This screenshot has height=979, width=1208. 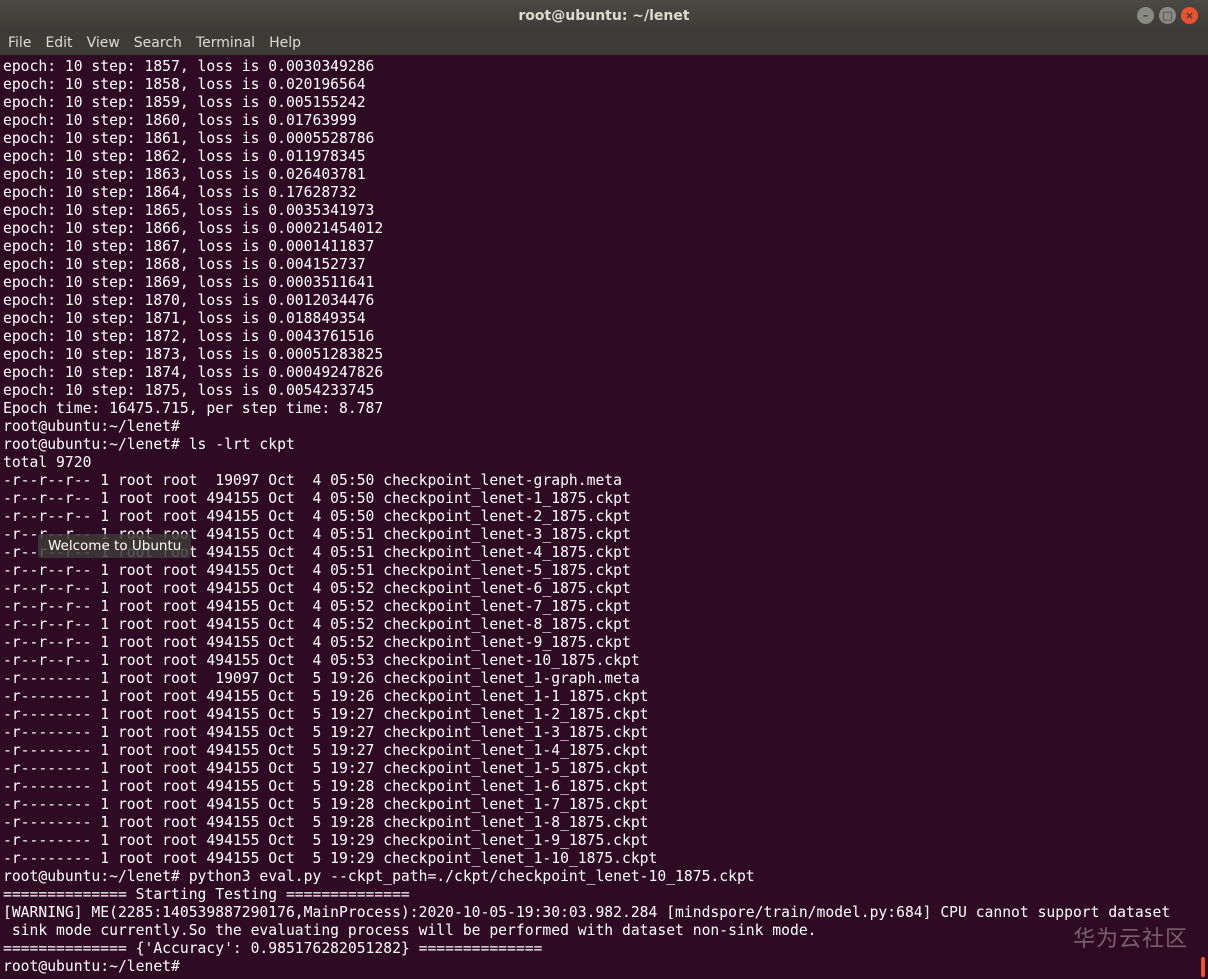 I want to click on menu-view: View, so click(x=103, y=43).